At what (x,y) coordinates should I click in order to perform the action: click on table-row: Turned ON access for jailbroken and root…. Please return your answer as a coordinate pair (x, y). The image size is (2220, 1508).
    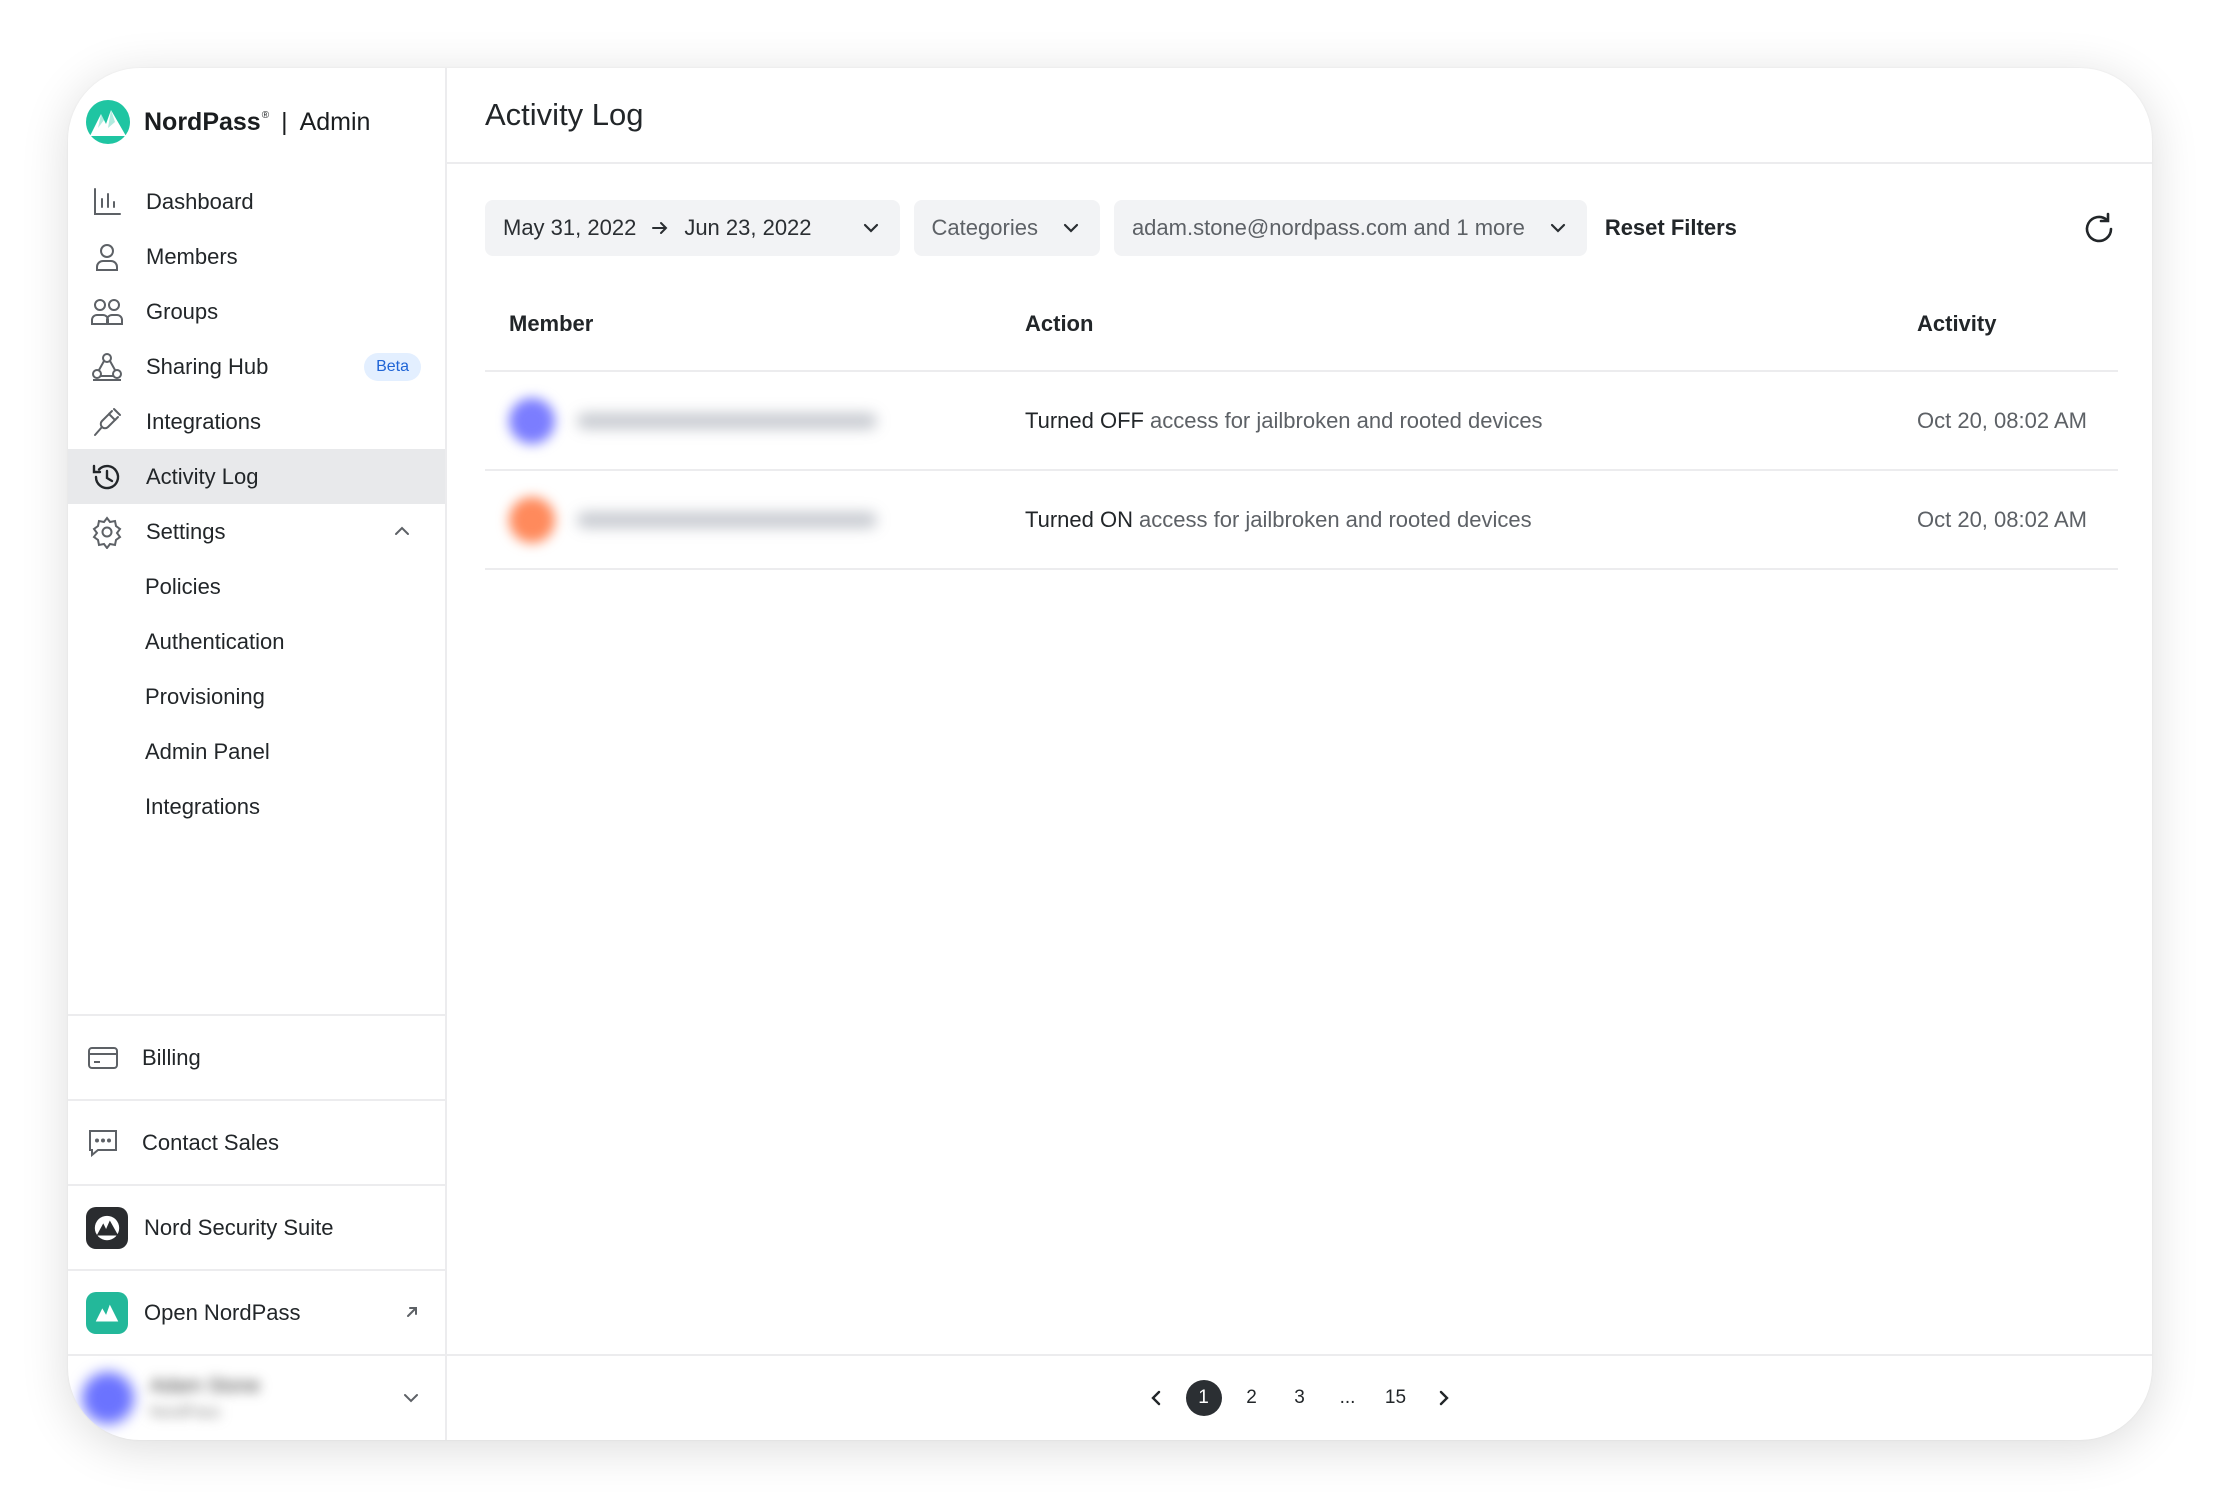
    Looking at the image, I should click on (1301, 520).